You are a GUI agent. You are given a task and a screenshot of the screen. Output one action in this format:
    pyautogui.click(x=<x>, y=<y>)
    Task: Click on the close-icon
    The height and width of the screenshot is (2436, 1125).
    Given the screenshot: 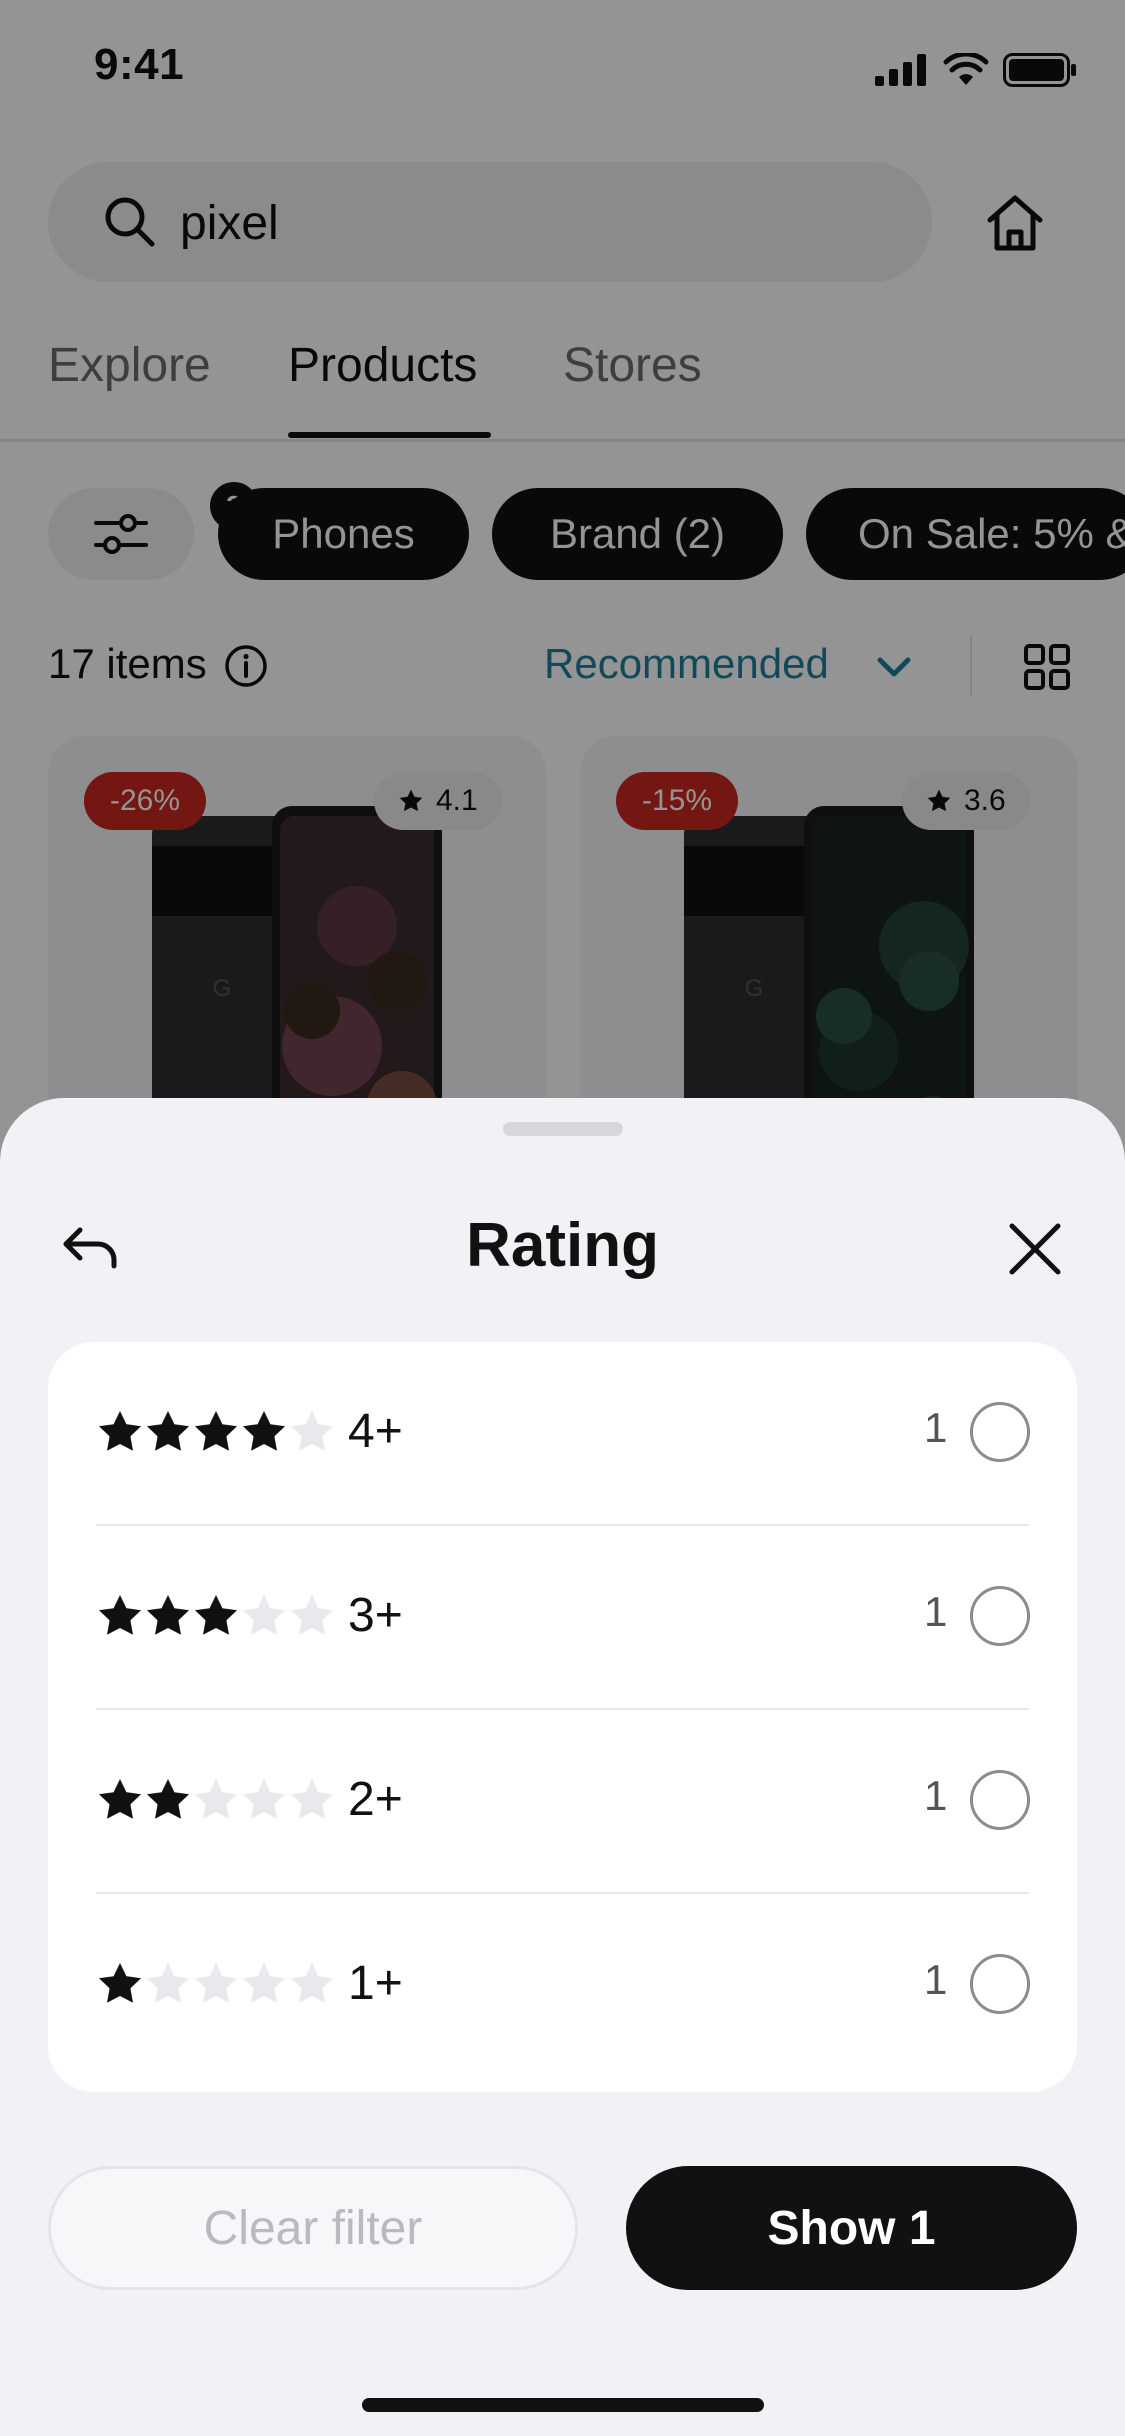 What is the action you would take?
    pyautogui.click(x=1035, y=1249)
    